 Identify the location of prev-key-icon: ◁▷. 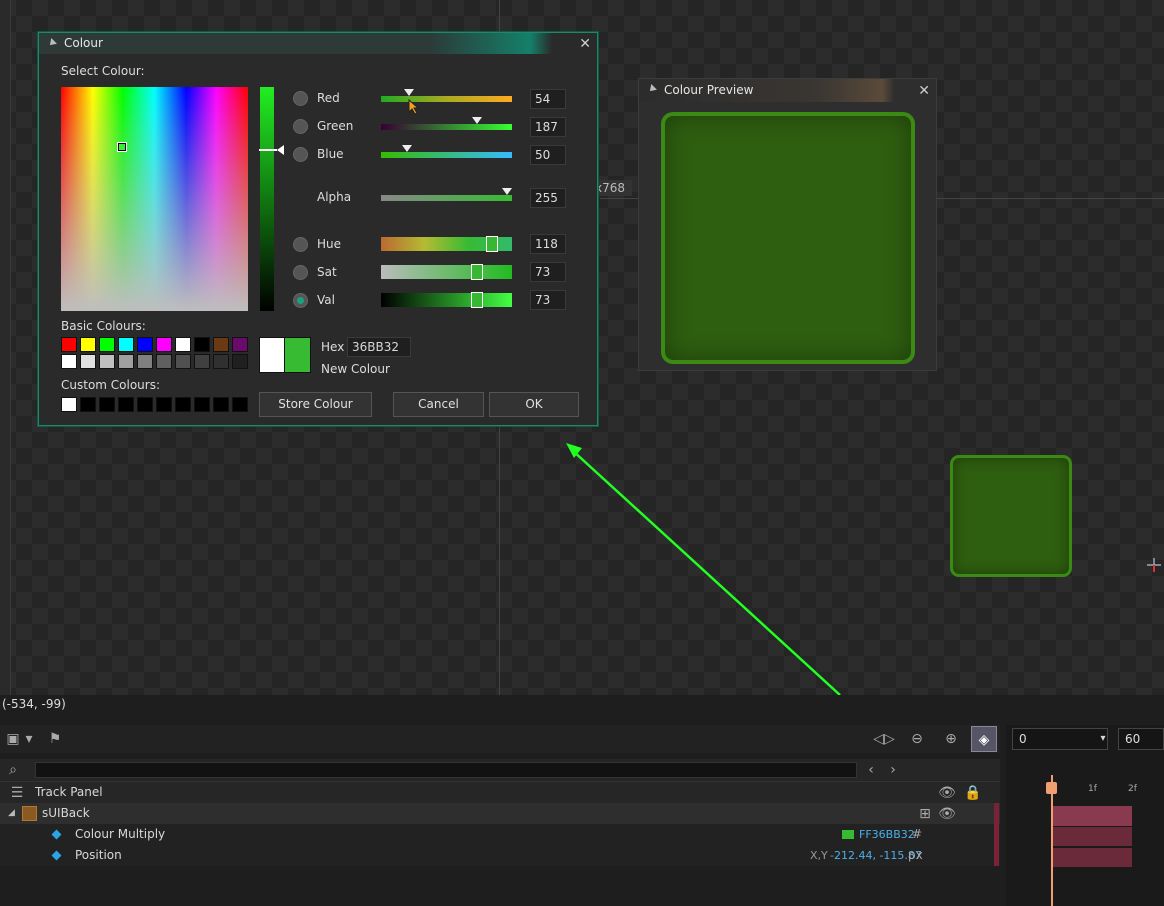
(884, 739).